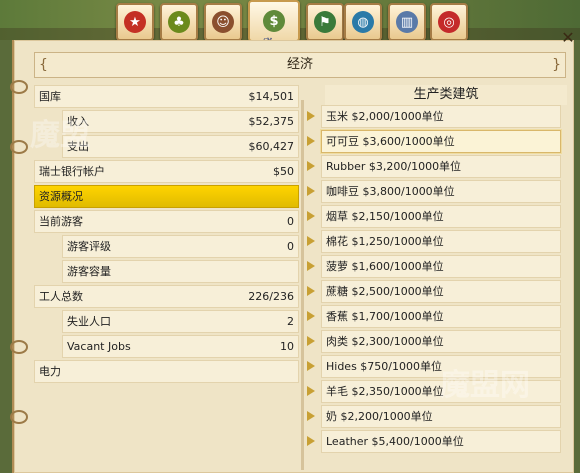 The width and height of the screenshot is (580, 473). I want to click on stat-value: $50, so click(283, 171).